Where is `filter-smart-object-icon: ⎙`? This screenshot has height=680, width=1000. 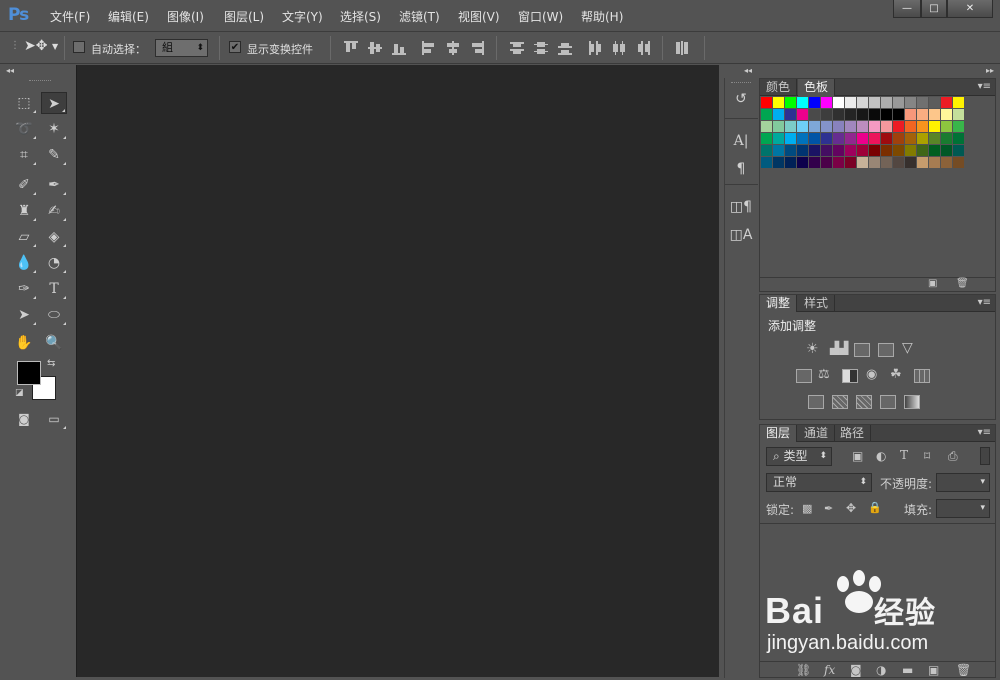
filter-smart-object-icon: ⎙ is located at coordinates (953, 456).